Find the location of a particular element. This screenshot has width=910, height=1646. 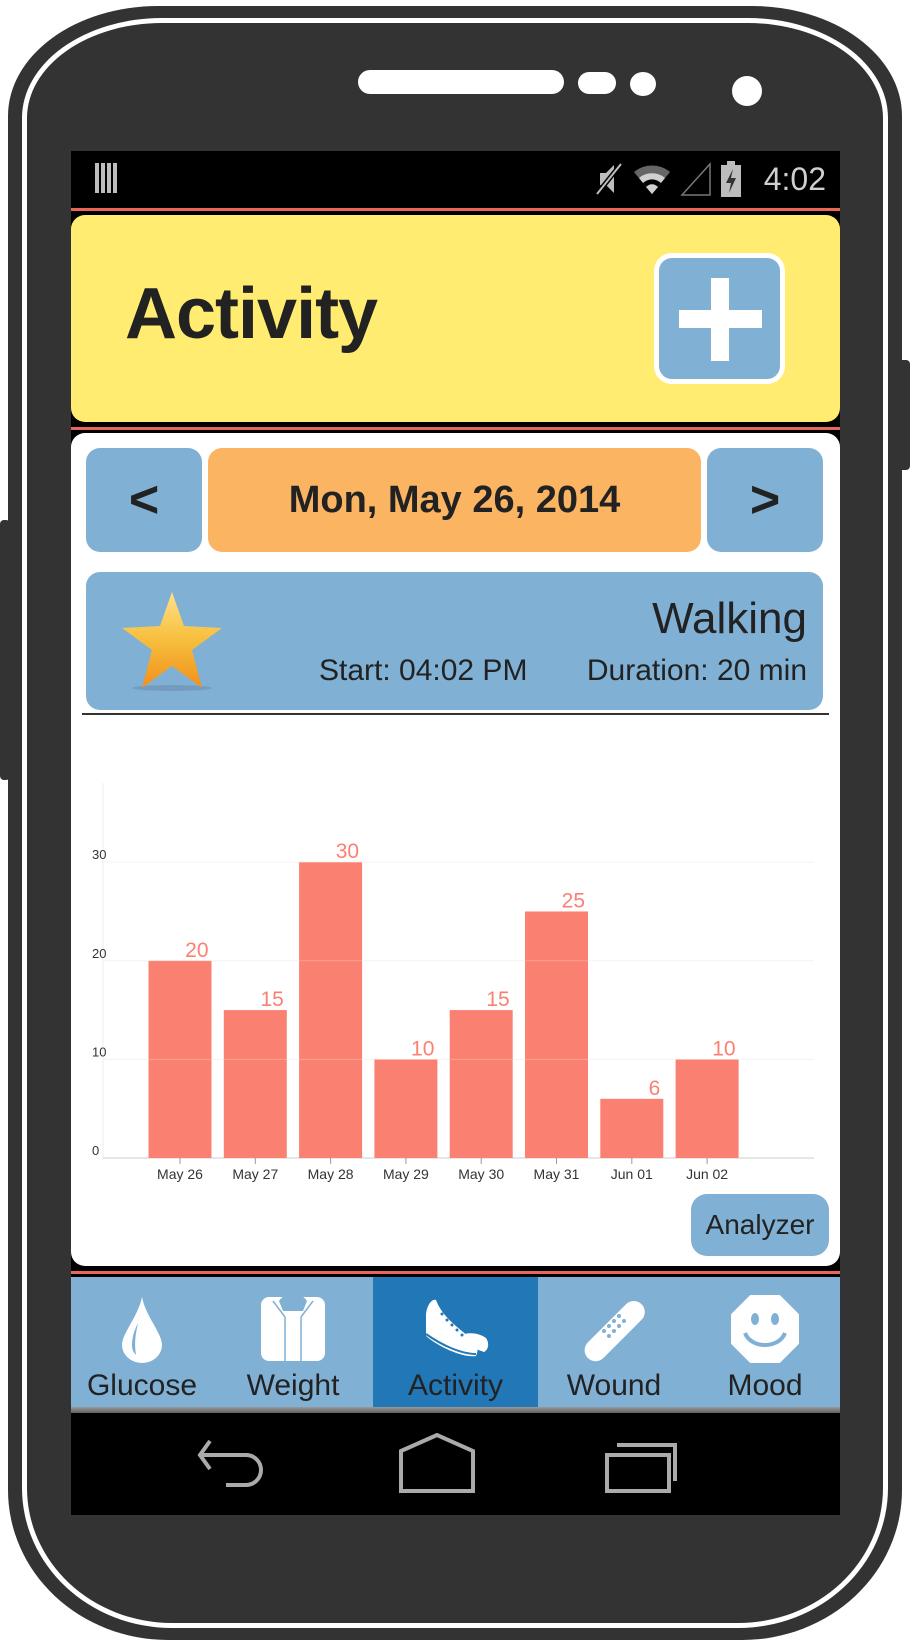

tab-label: Glucose is located at coordinates (142, 1385).